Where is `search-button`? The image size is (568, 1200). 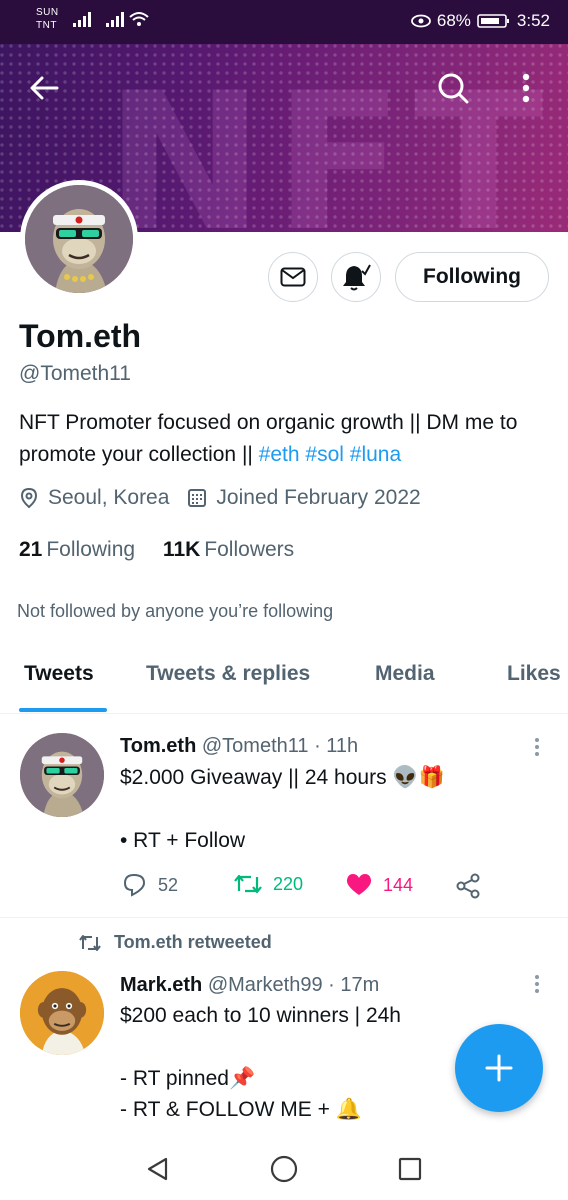 search-button is located at coordinates (453, 88).